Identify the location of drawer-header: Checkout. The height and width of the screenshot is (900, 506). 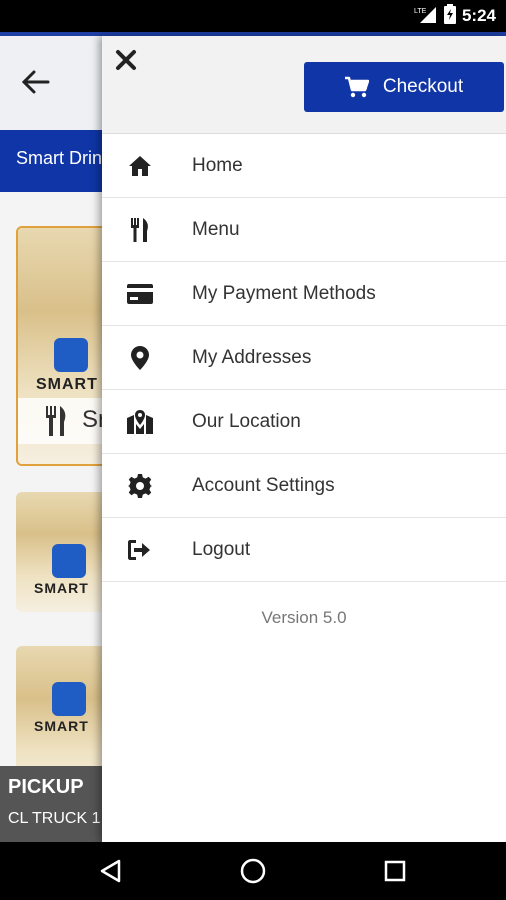
(304, 85).